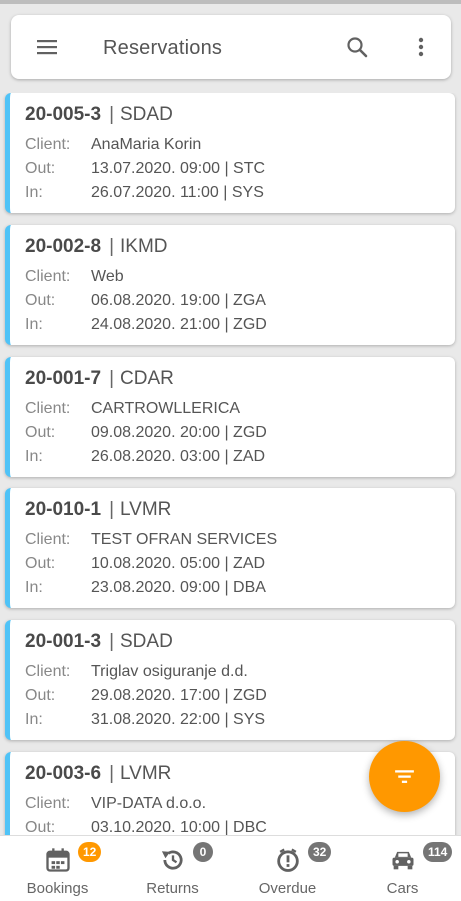 This screenshot has width=461, height=901. What do you see at coordinates (179, 827) in the screenshot?
I see `out-value: 03.10.2020. 10:00 | DBC` at bounding box center [179, 827].